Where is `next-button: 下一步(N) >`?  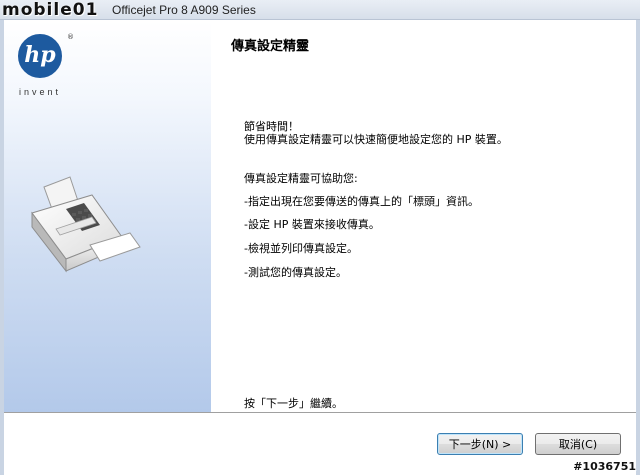 next-button: 下一步(N) > is located at coordinates (480, 444).